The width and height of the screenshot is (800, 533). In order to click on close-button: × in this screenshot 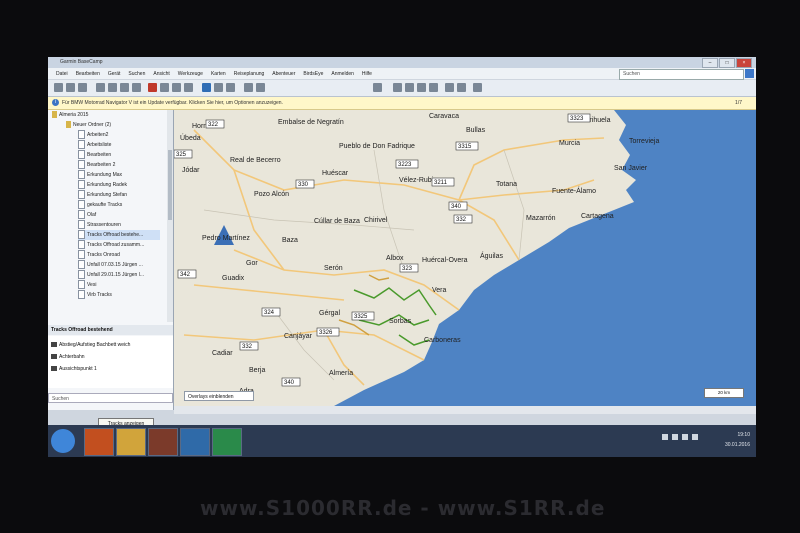, I will do `click(744, 63)`.